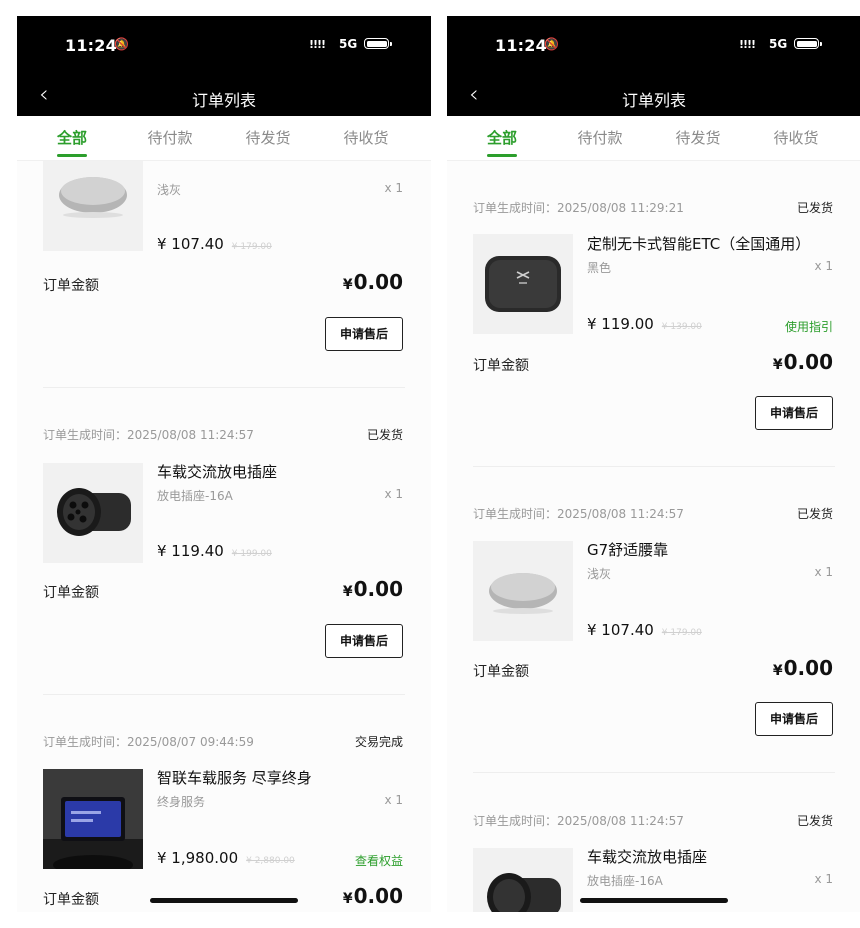  Describe the element at coordinates (681, 633) in the screenshot. I see `original-price: ¥ 179.00` at that location.